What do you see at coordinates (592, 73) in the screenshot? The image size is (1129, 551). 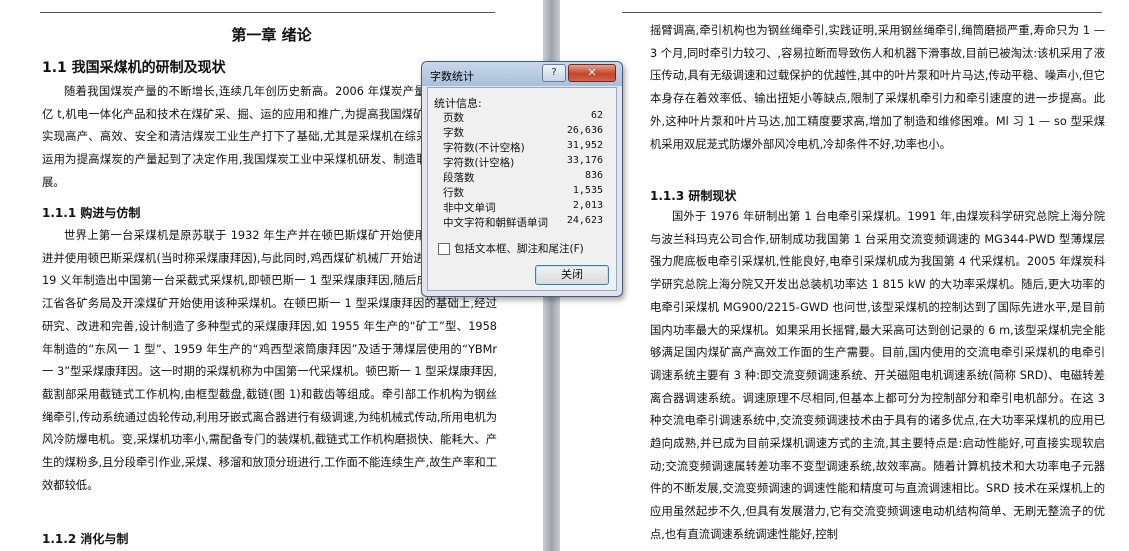 I see `close-x-button: ✕` at bounding box center [592, 73].